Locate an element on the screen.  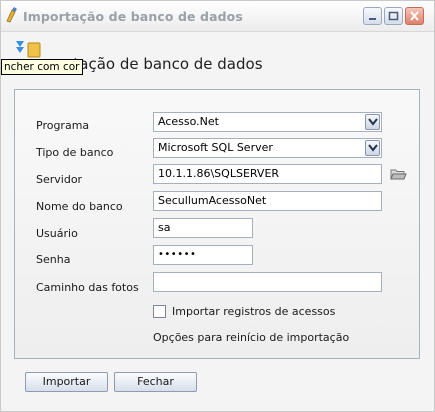
window-title: Importação de banco de dados is located at coordinates (133, 16).